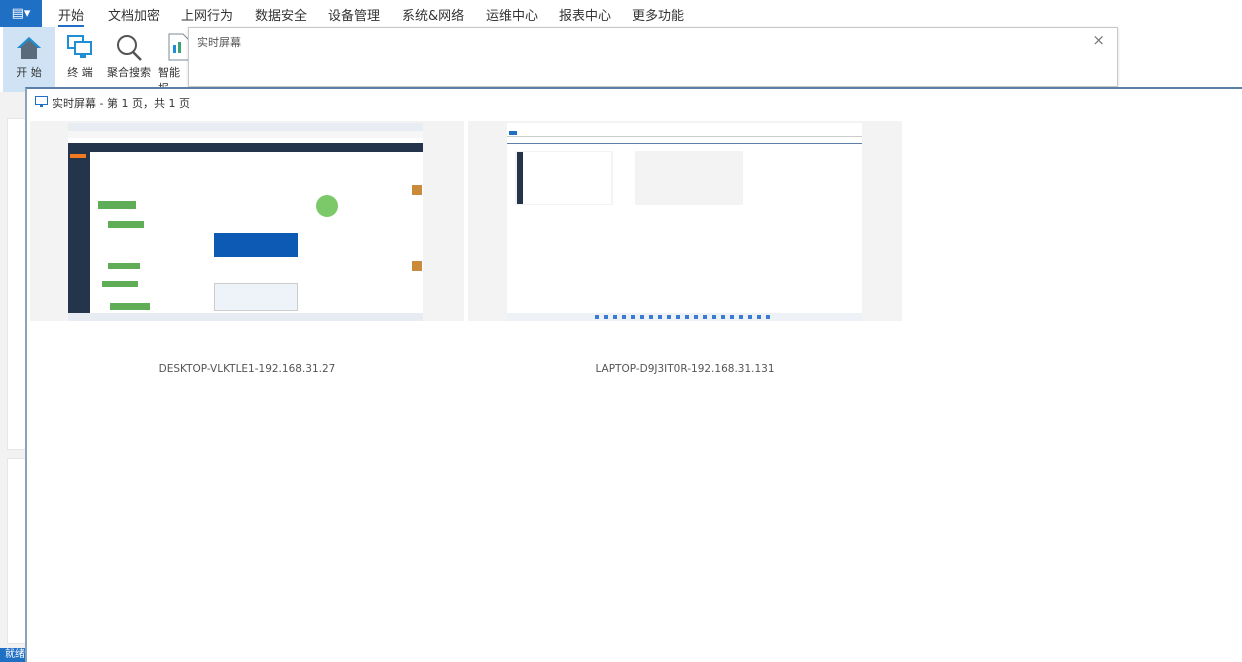 This screenshot has height=662, width=1242. I want to click on tab-doc-encrypt: 文档加密, so click(134, 14).